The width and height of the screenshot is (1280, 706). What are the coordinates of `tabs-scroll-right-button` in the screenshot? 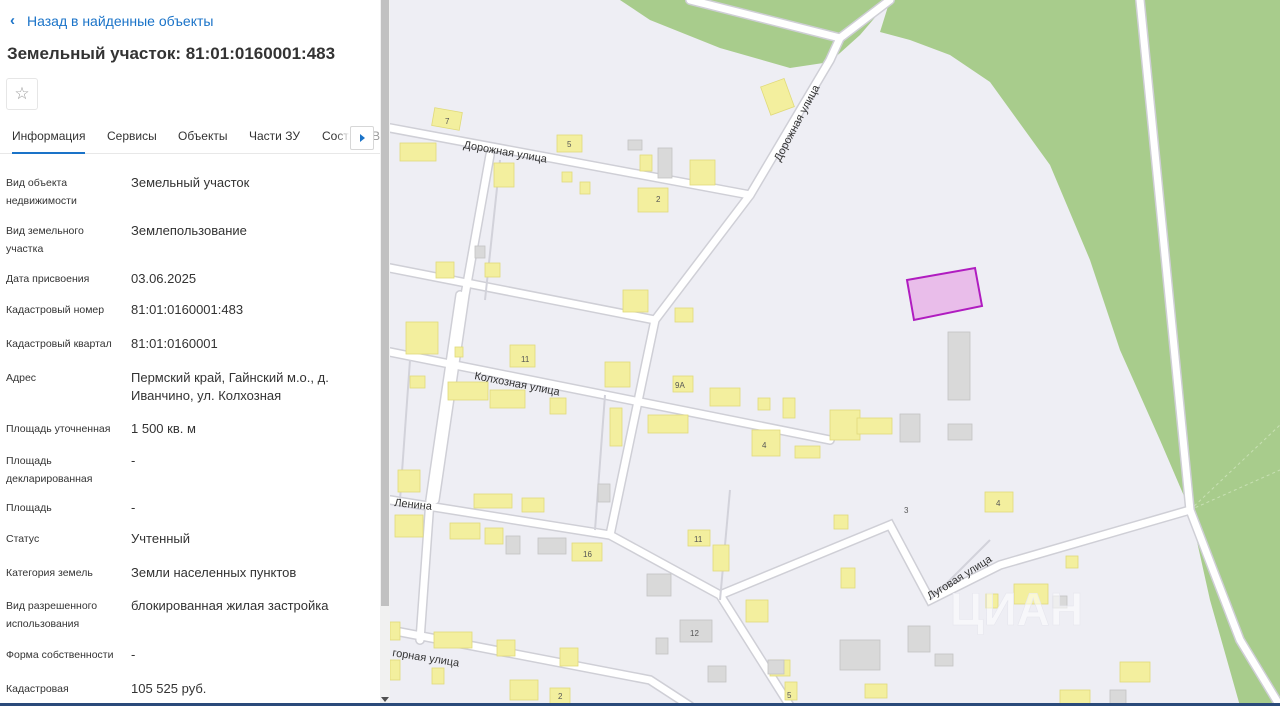 It's located at (362, 138).